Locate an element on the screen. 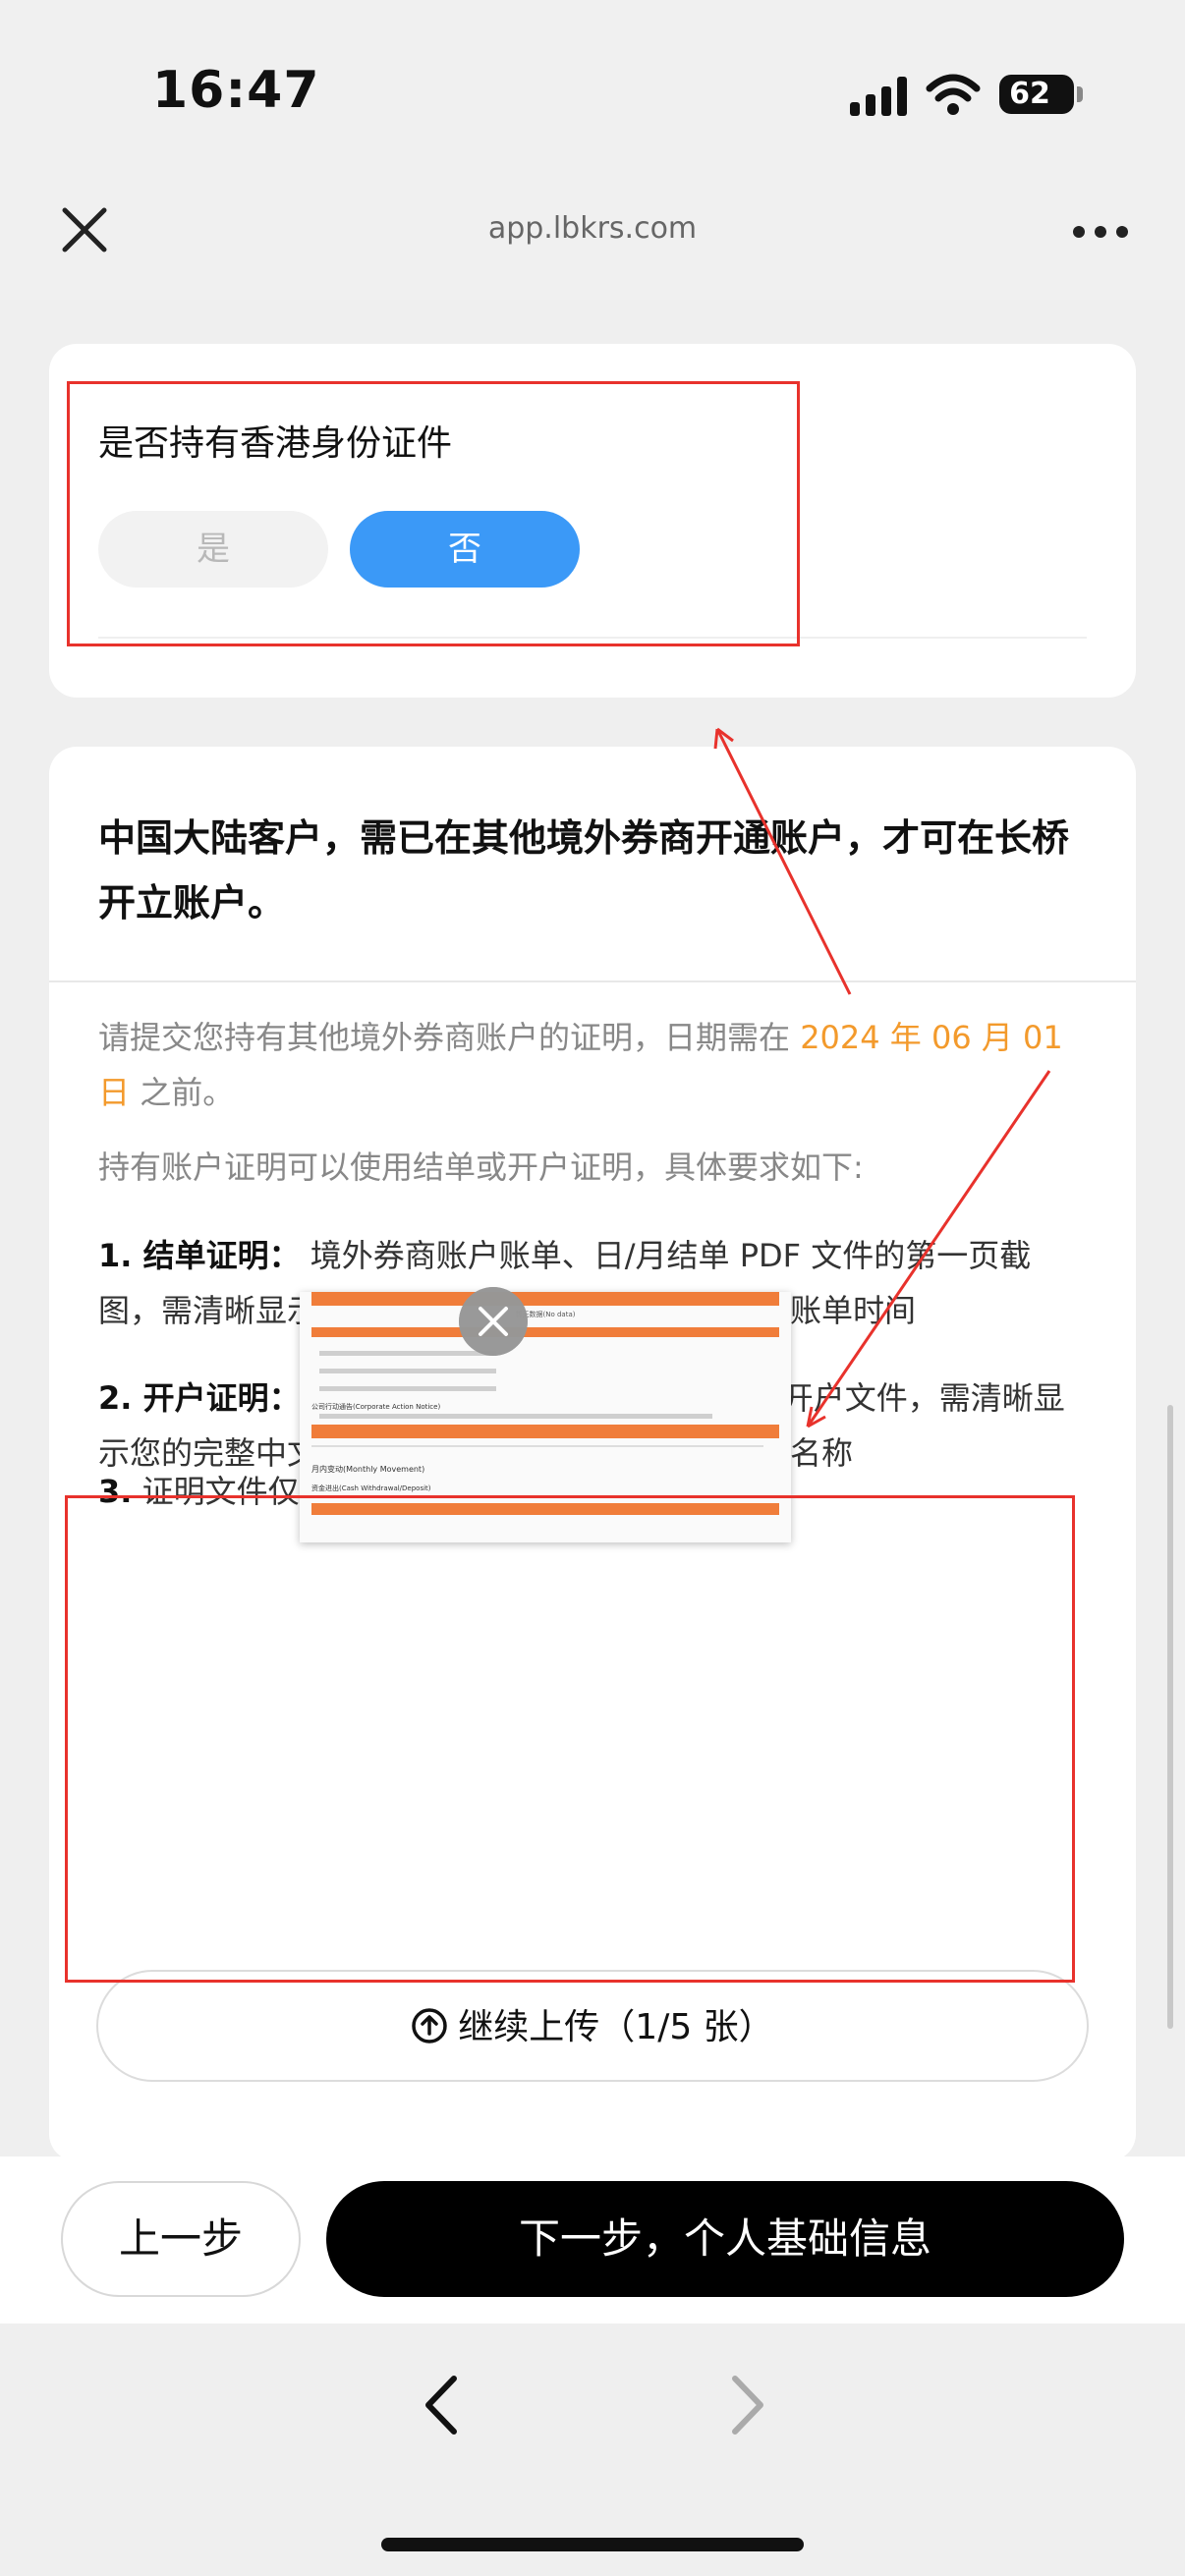 The image size is (1185, 2576). continue-upload-button: 继续上传（1/5 张） is located at coordinates (592, 2026).